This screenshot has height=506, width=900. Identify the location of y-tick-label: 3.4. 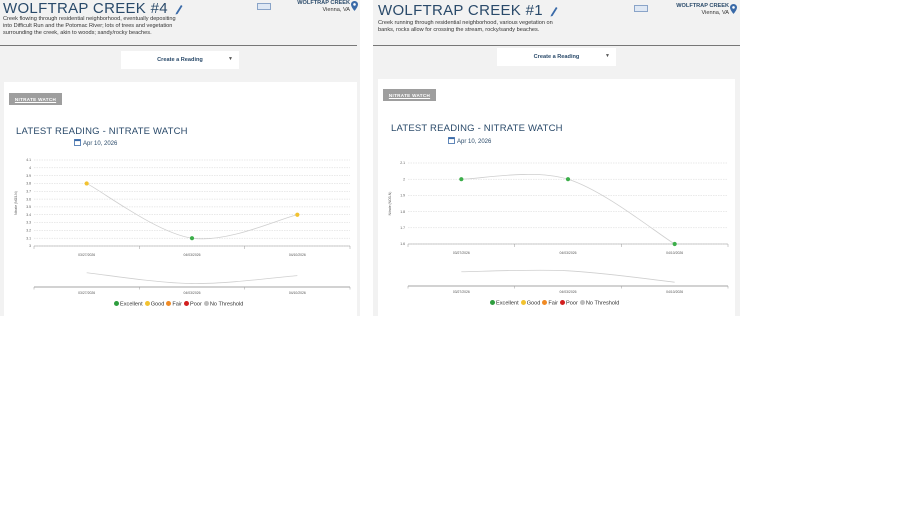
(28, 215).